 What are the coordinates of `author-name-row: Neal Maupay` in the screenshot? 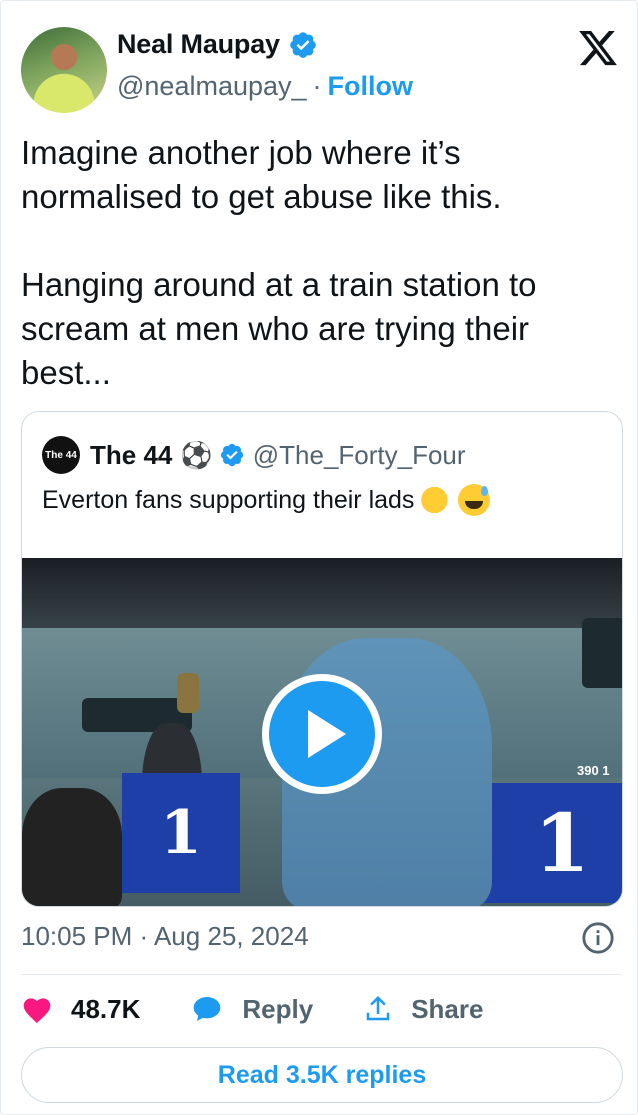 It's located at (217, 44).